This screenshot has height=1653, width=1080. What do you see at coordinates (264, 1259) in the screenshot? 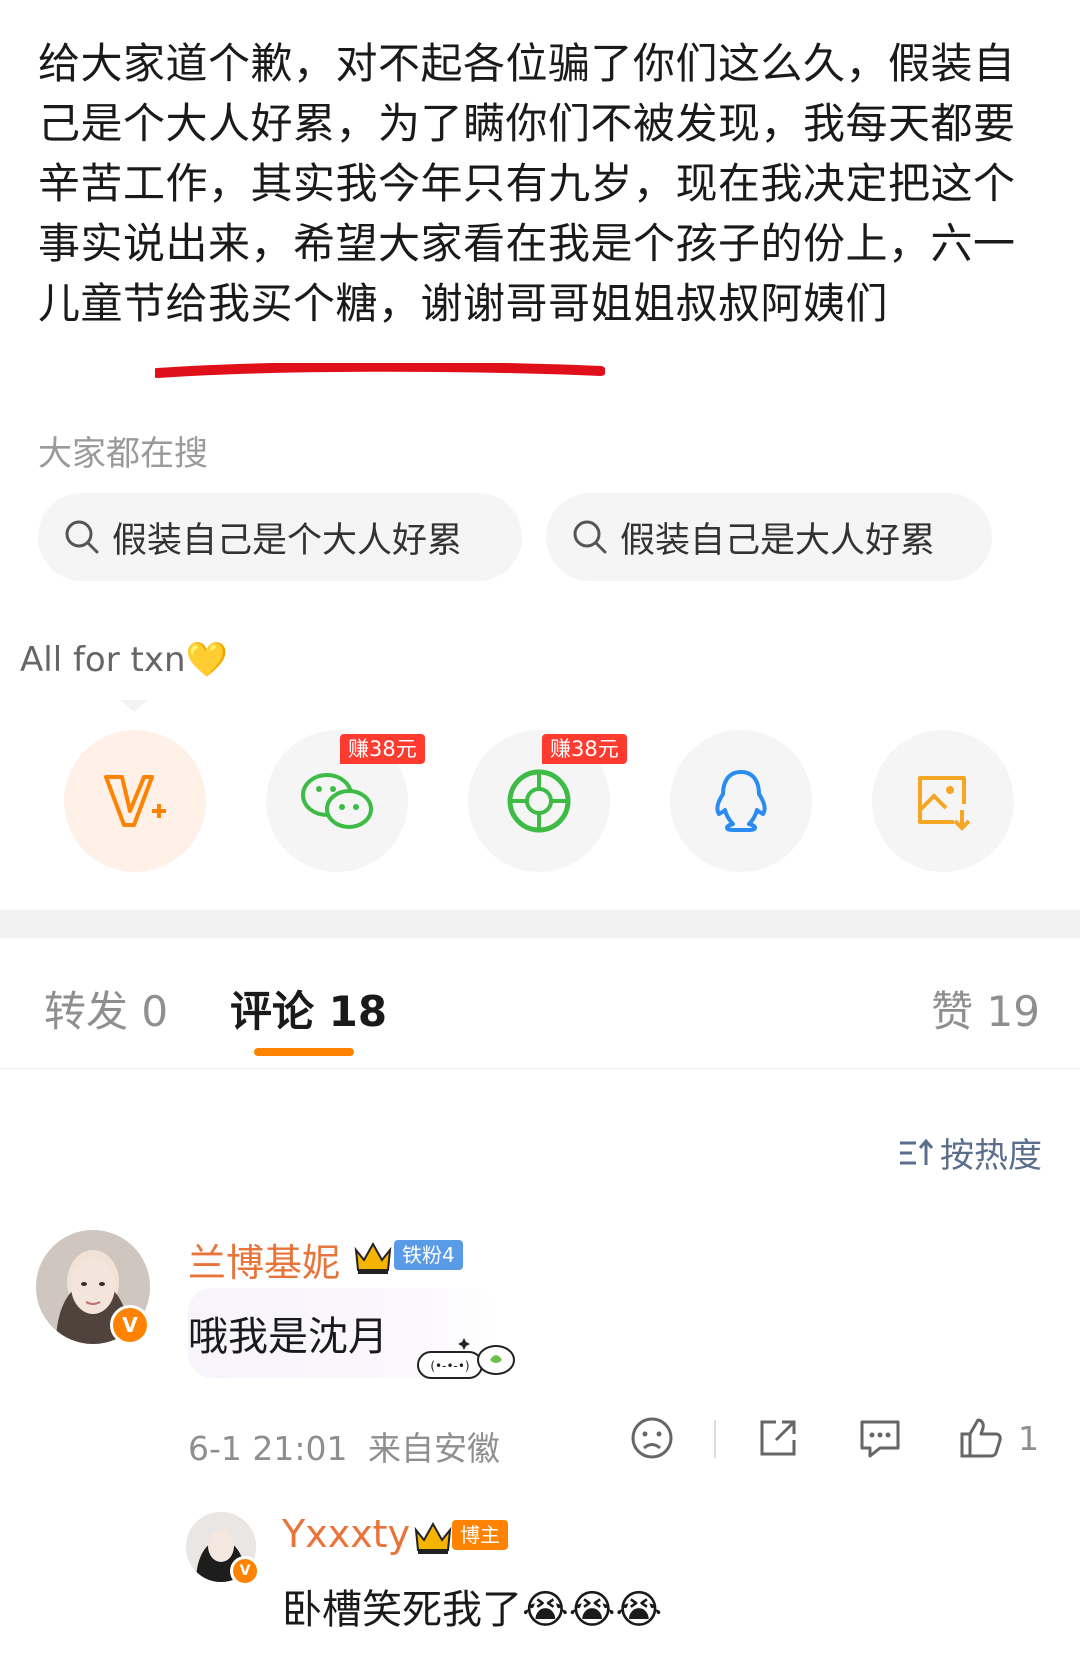
I see `comment-username: 兰博基妮` at bounding box center [264, 1259].